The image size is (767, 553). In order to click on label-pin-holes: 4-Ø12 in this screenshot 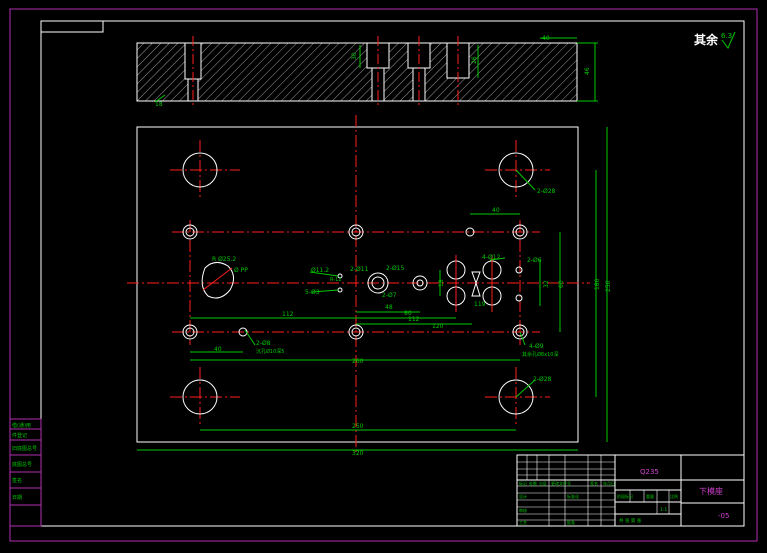, I will do `click(491, 257)`.